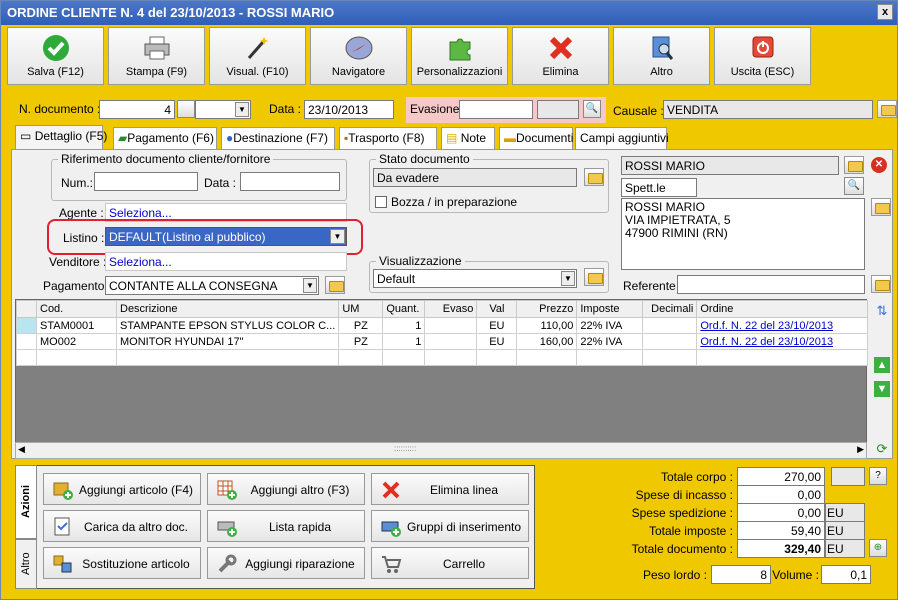 The image size is (898, 600). Describe the element at coordinates (592, 109) in the screenshot. I see `evasione-search-button: 🔍` at that location.